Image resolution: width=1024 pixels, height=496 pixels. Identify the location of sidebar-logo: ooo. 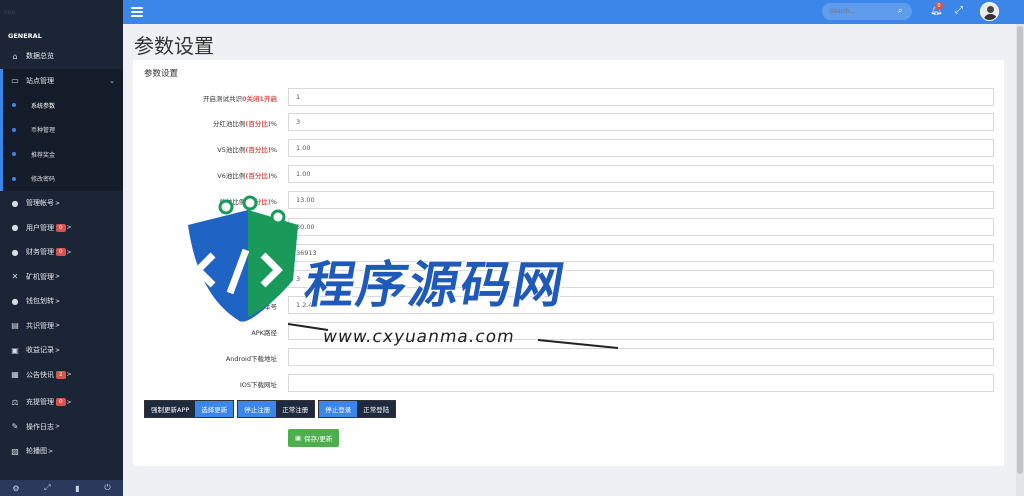
(10, 12).